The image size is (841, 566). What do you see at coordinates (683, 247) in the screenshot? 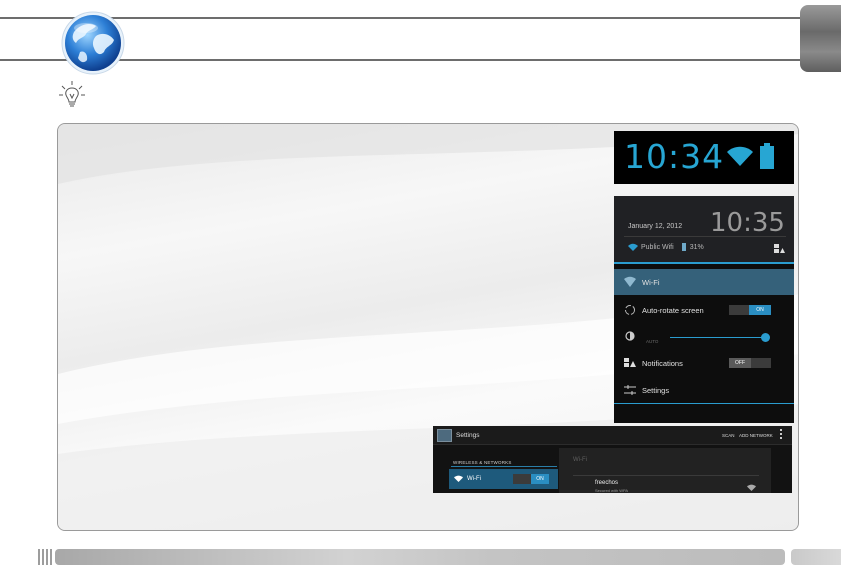
I see `battery-small-icon` at bounding box center [683, 247].